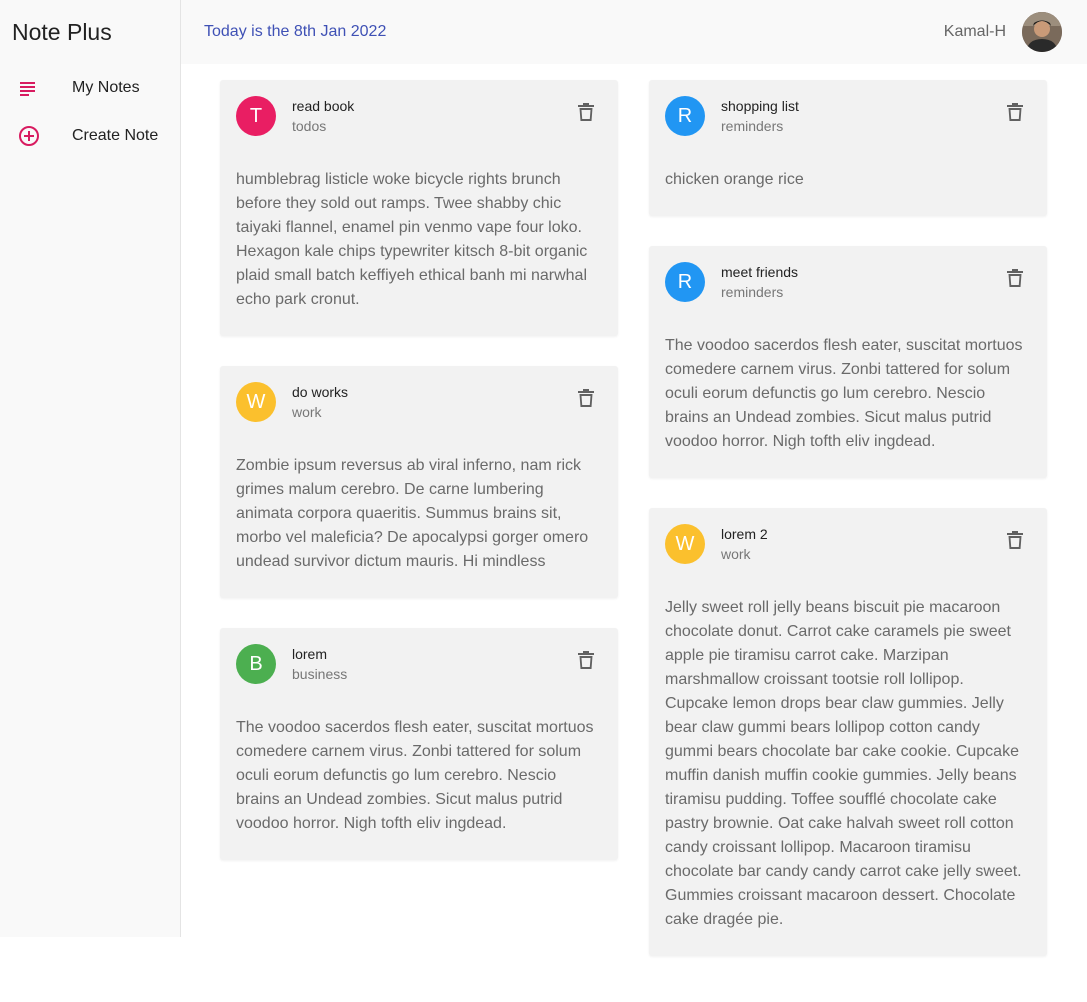 The image size is (1087, 1002). I want to click on note-title: meet friends, so click(760, 272).